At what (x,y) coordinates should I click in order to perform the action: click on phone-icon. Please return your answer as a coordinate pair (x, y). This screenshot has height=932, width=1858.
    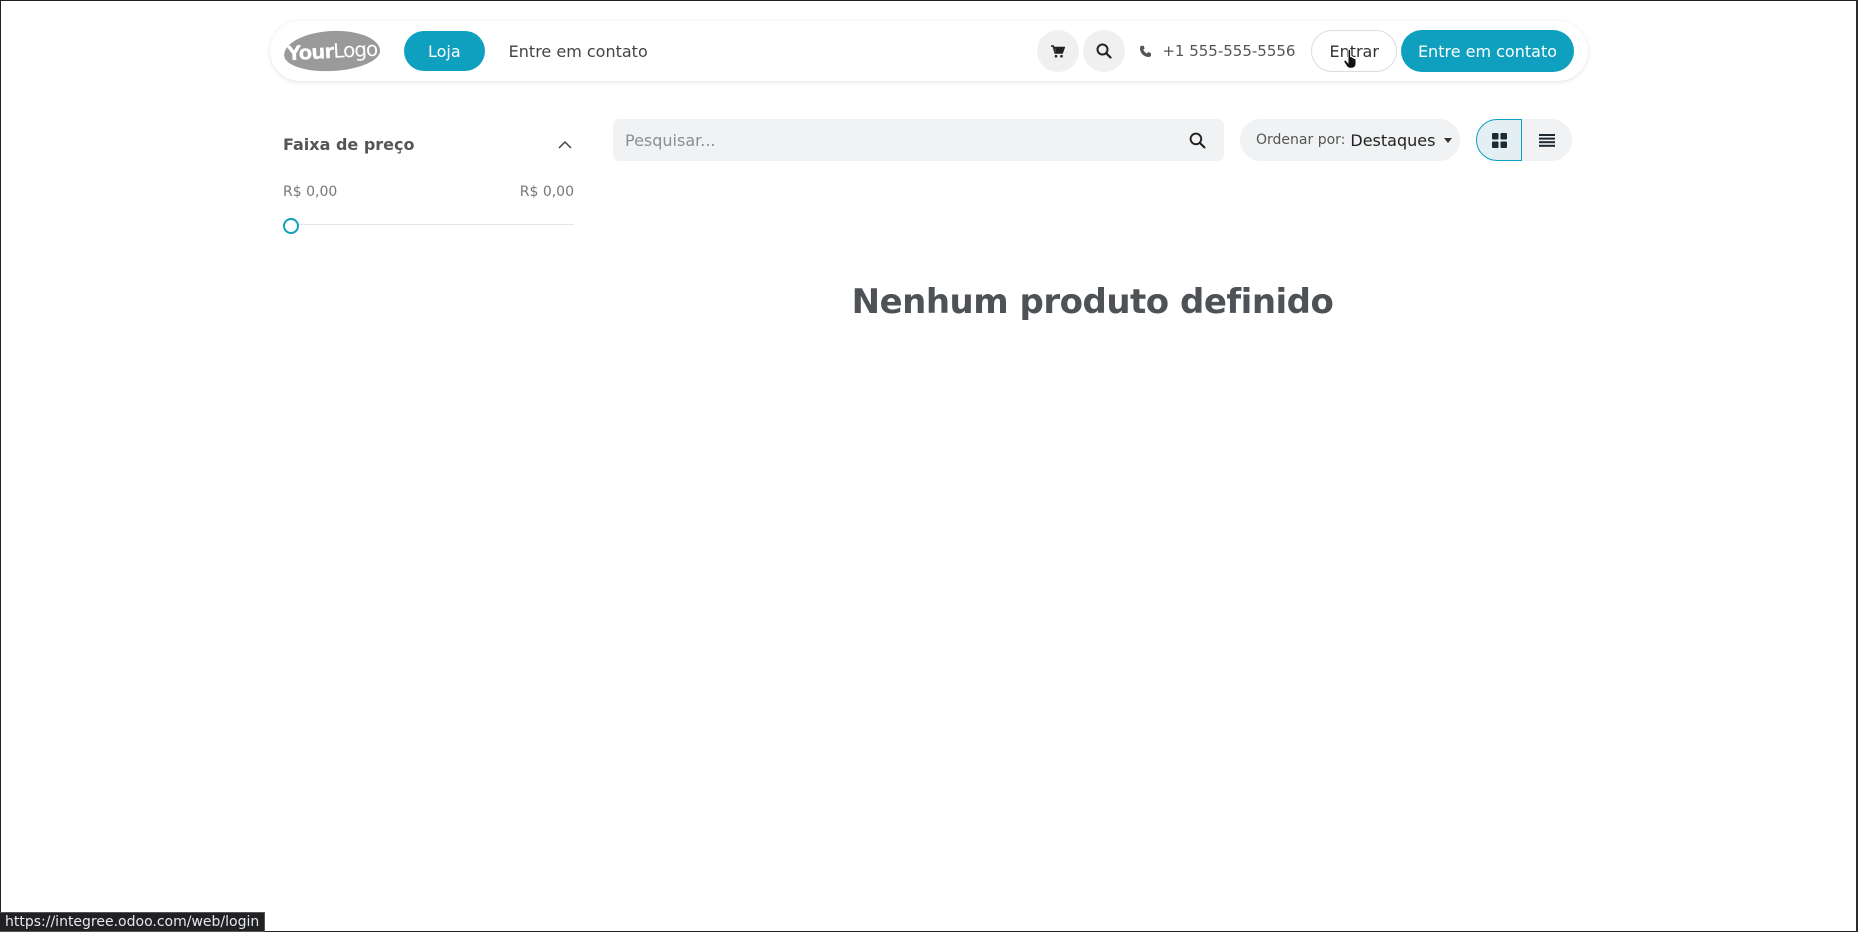
    Looking at the image, I should click on (1146, 51).